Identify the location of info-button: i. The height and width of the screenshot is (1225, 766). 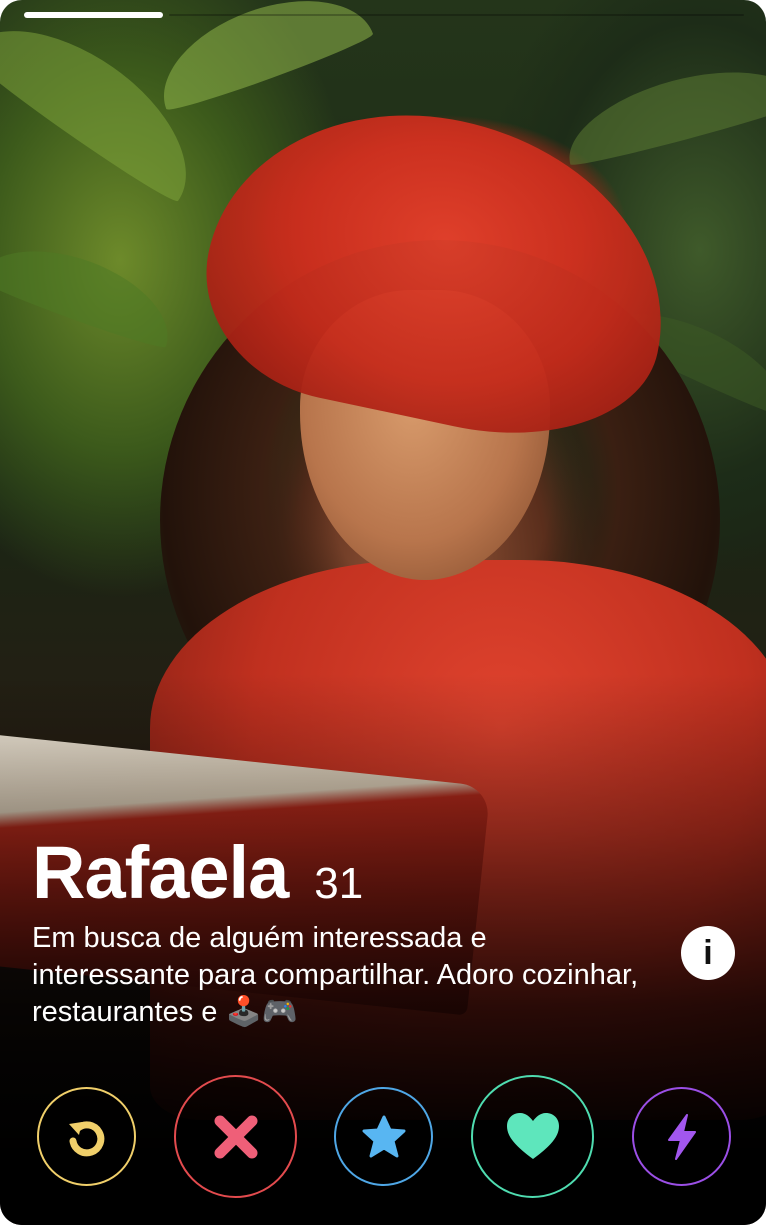
(708, 953).